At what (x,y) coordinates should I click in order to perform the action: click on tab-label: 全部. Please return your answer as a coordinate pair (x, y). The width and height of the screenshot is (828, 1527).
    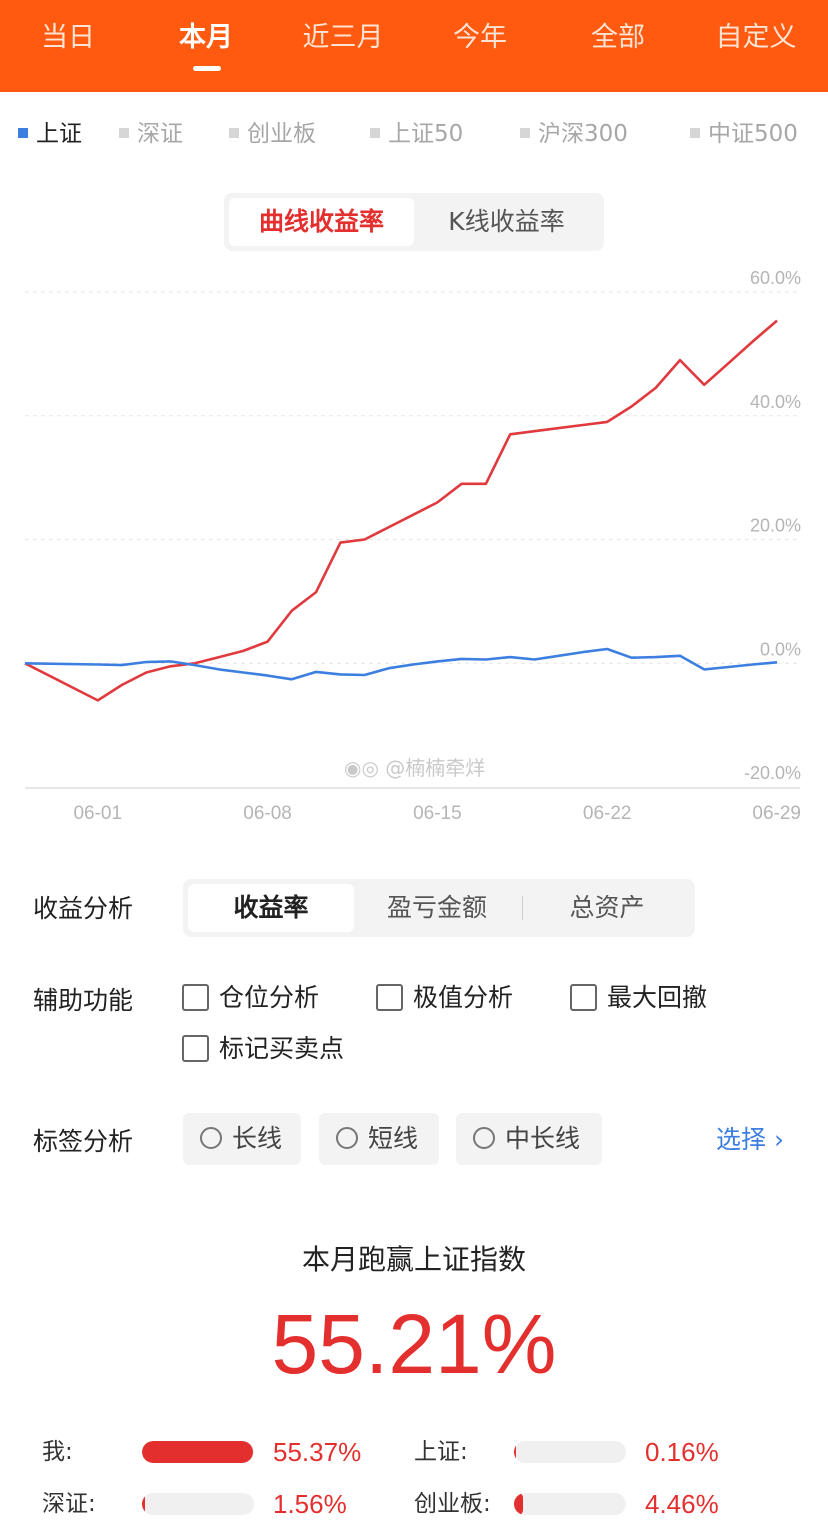
    Looking at the image, I should click on (618, 37).